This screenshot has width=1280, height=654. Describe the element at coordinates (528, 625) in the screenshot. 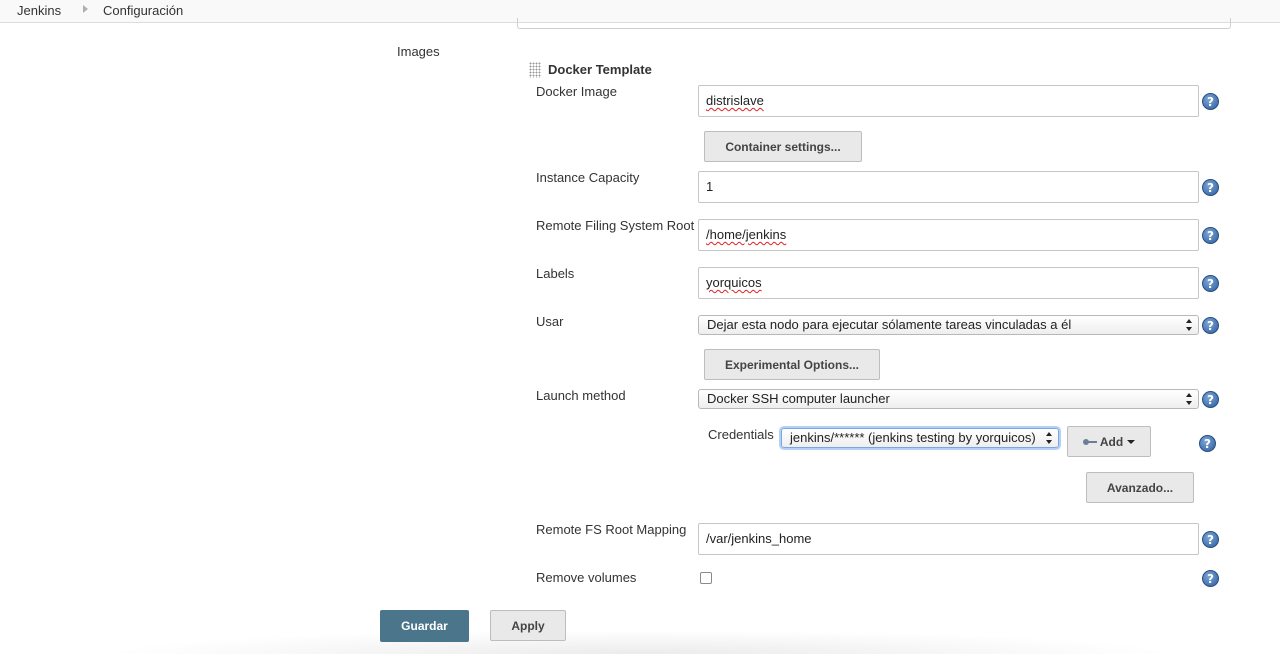

I see `apply-button: Apply` at that location.